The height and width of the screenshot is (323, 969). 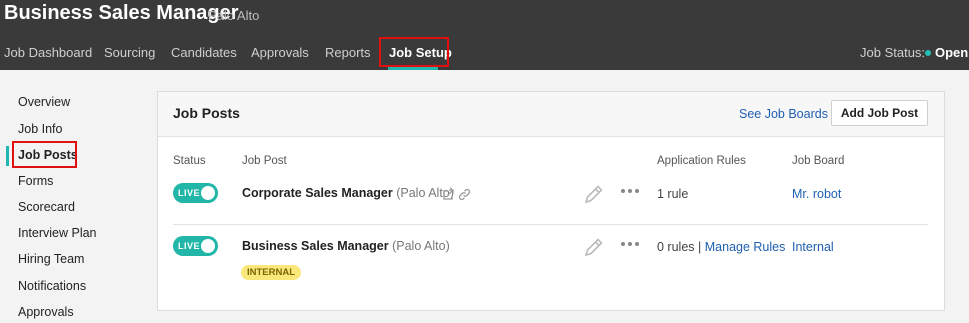 I want to click on job-board-link: Internal, so click(x=813, y=247).